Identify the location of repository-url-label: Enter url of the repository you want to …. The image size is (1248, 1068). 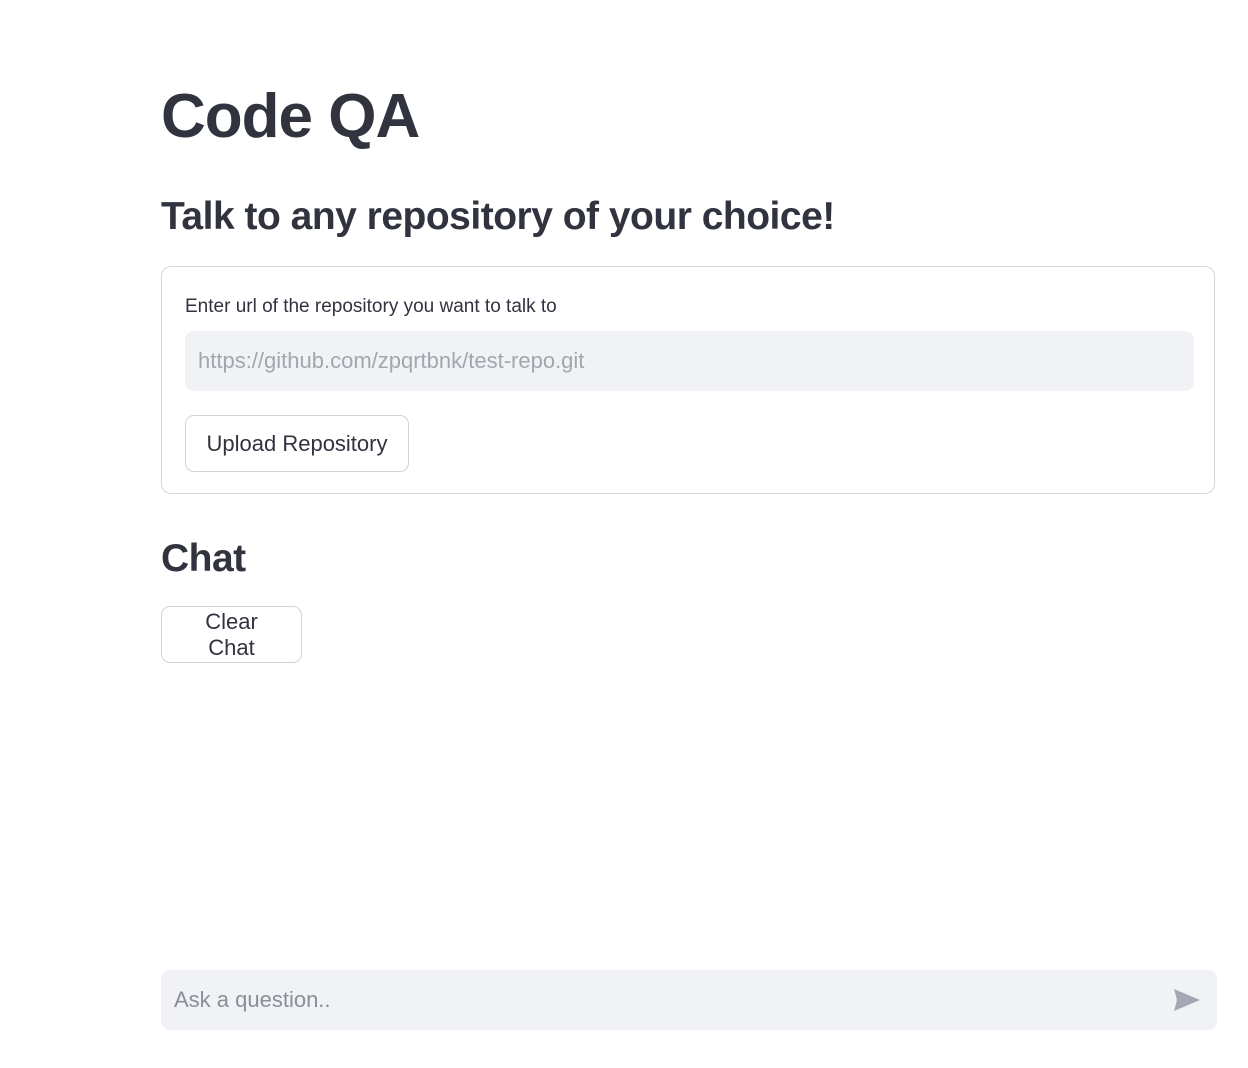
(371, 306).